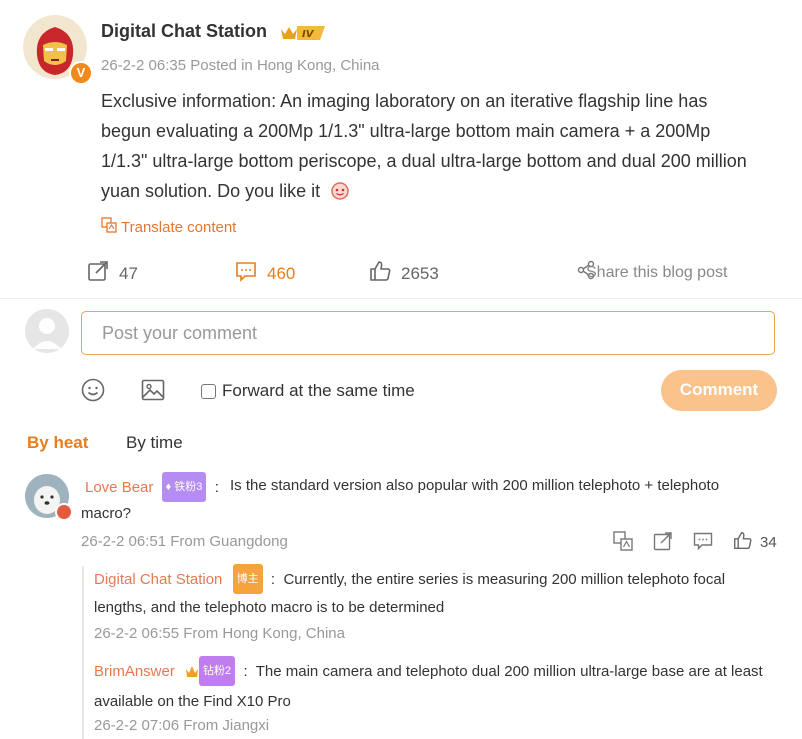  Describe the element at coordinates (281, 273) in the screenshot. I see `comment-count: 460` at that location.